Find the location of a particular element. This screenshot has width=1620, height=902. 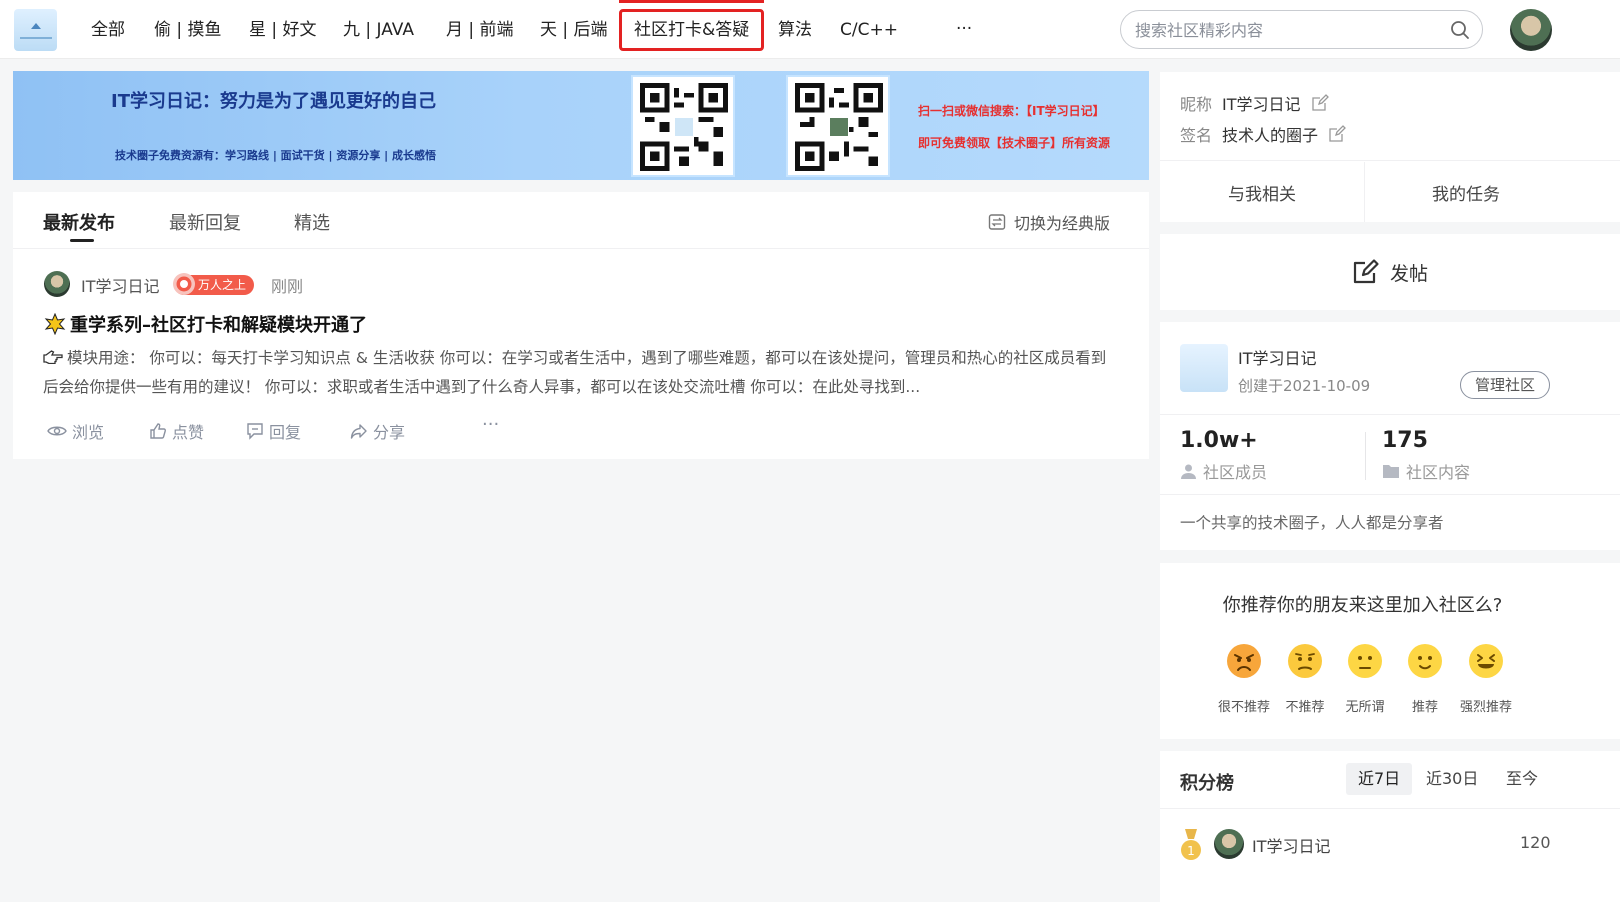

signature-row: 签名 技术人的圈子 is located at coordinates (1263, 134).